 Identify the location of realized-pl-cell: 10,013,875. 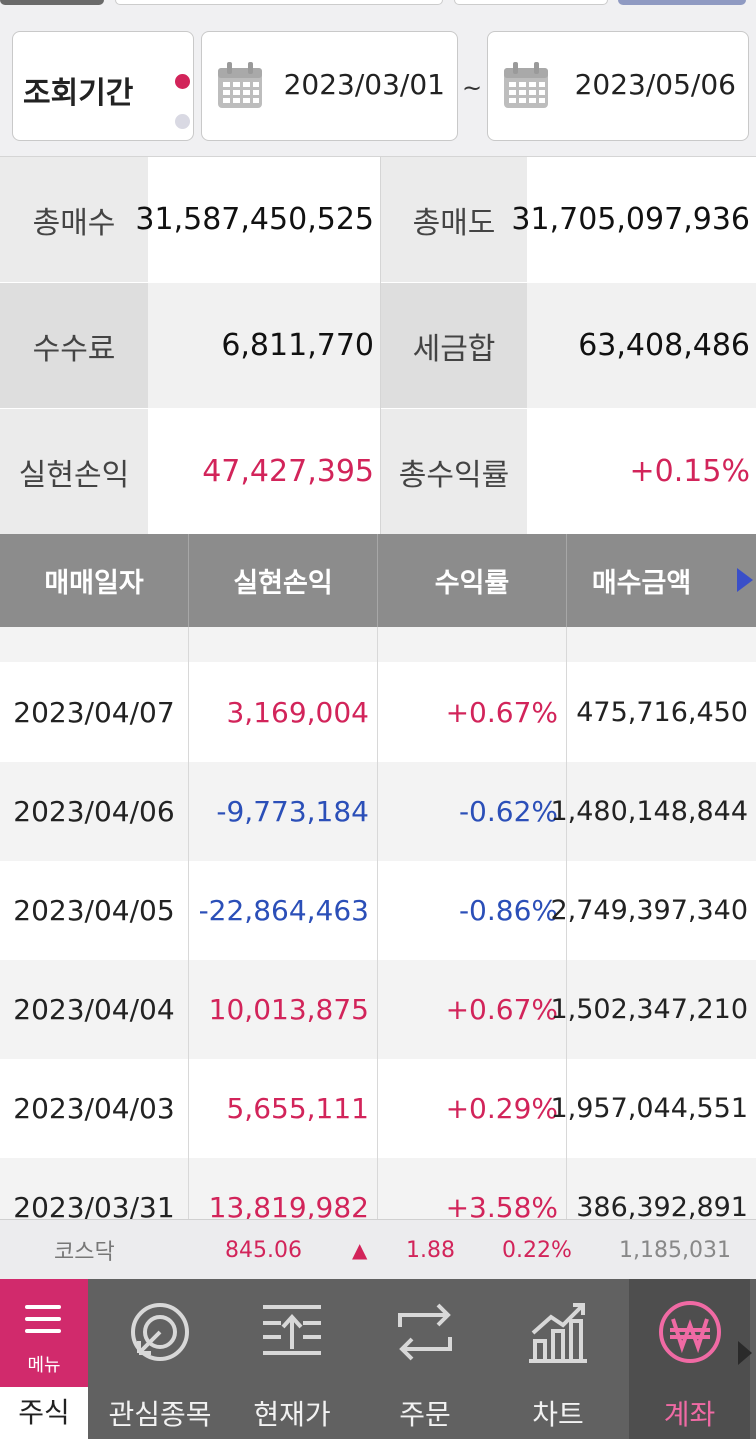
(288, 1009).